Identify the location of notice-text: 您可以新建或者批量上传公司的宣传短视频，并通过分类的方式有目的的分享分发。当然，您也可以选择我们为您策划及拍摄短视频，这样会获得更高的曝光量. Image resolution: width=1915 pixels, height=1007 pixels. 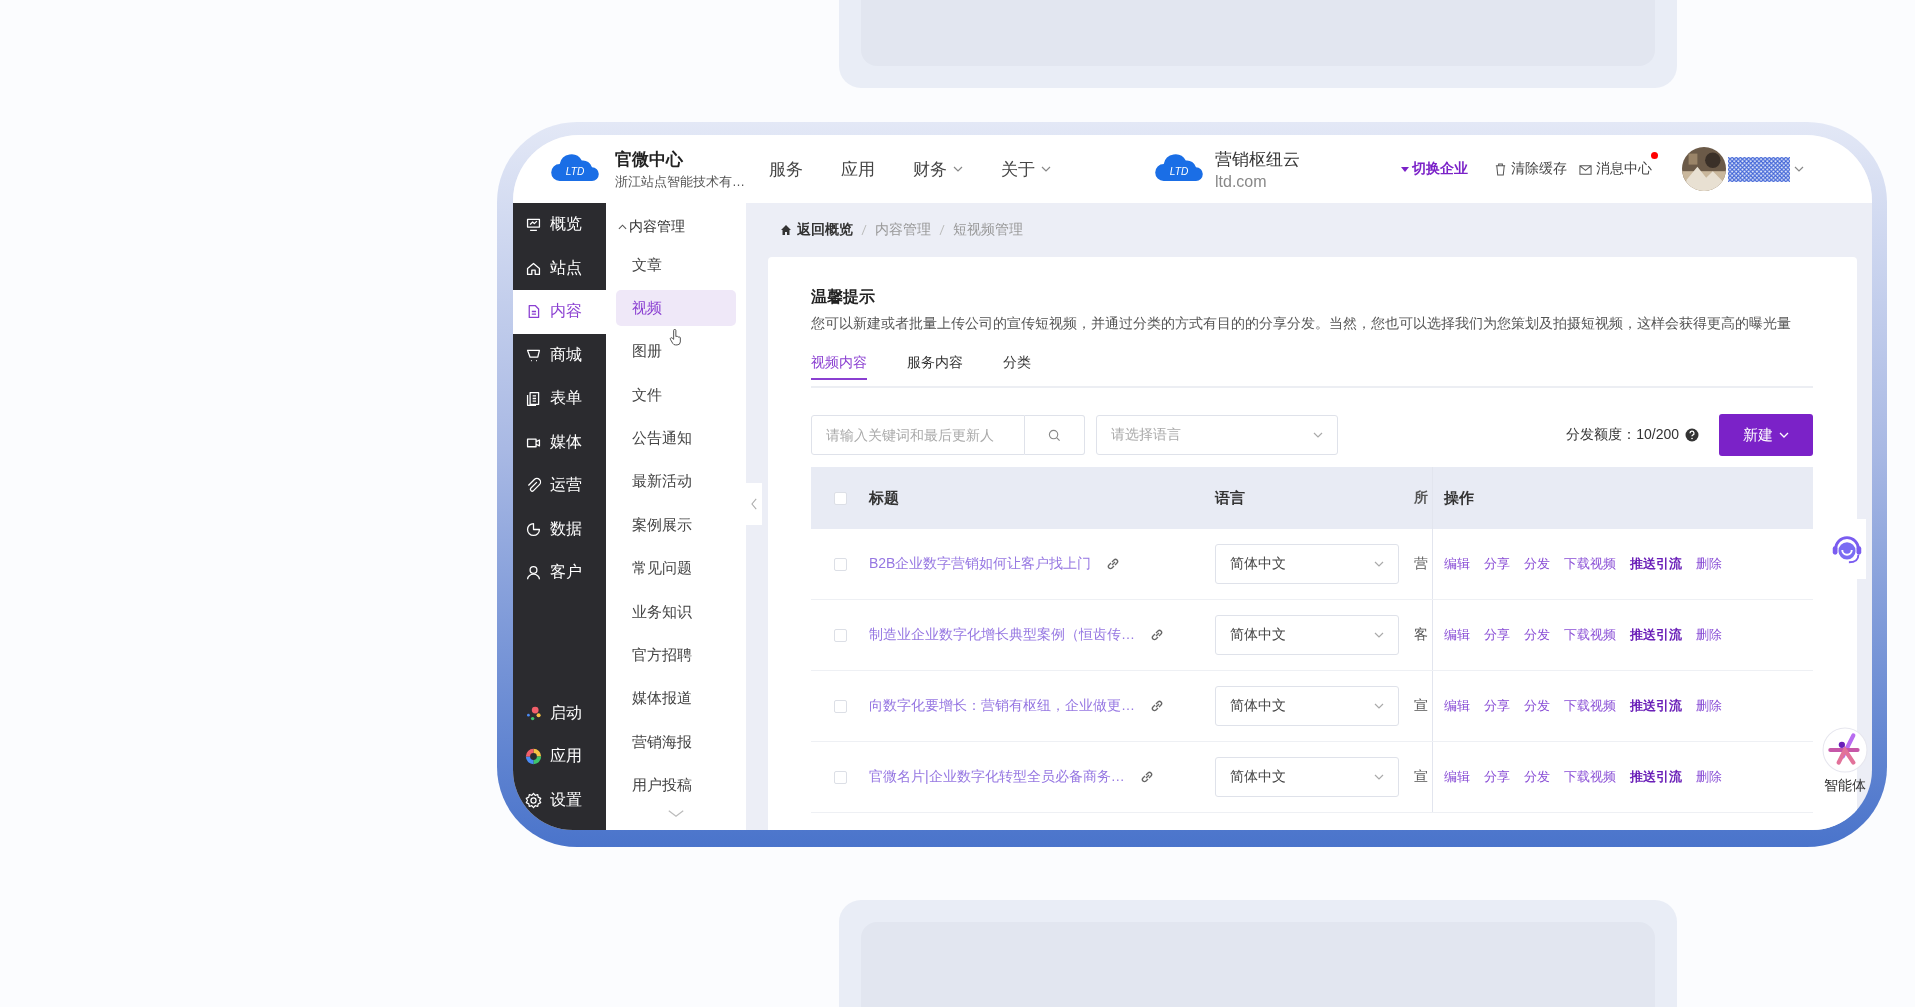
(1301, 323).